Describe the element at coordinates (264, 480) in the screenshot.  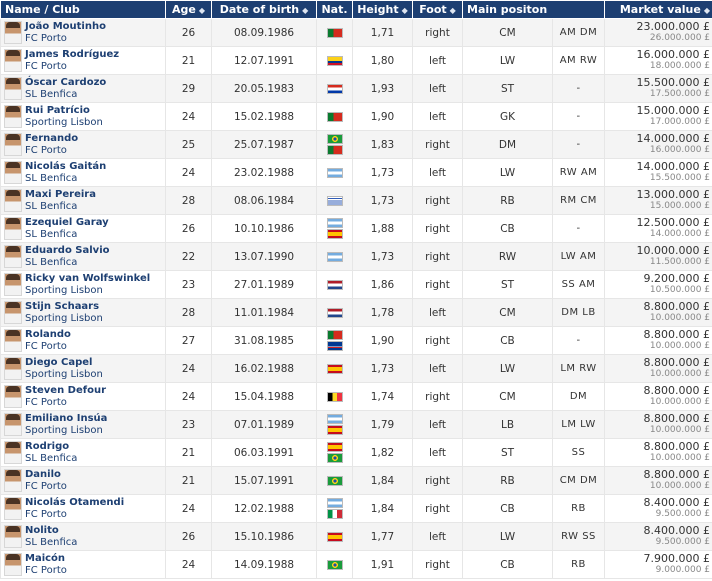
I see `dob-cell: 15.07.1991` at that location.